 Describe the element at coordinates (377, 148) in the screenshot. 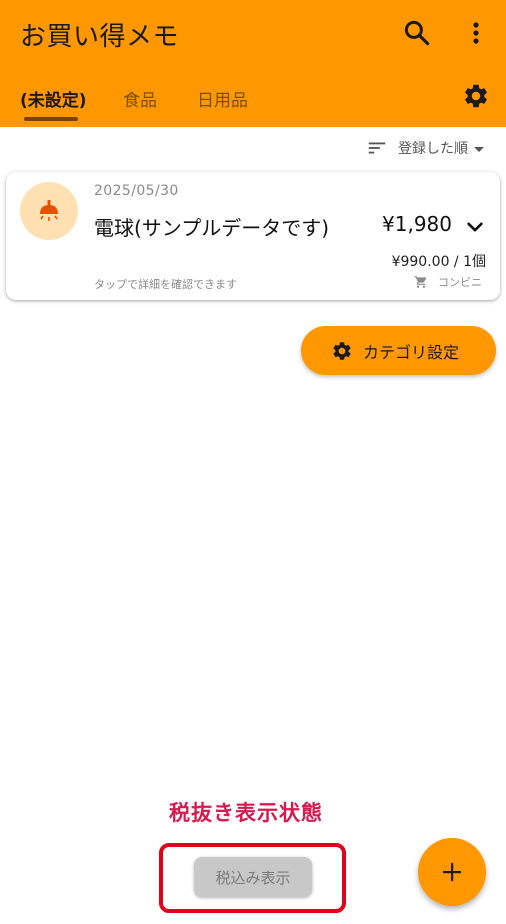

I see `sort-icon` at that location.